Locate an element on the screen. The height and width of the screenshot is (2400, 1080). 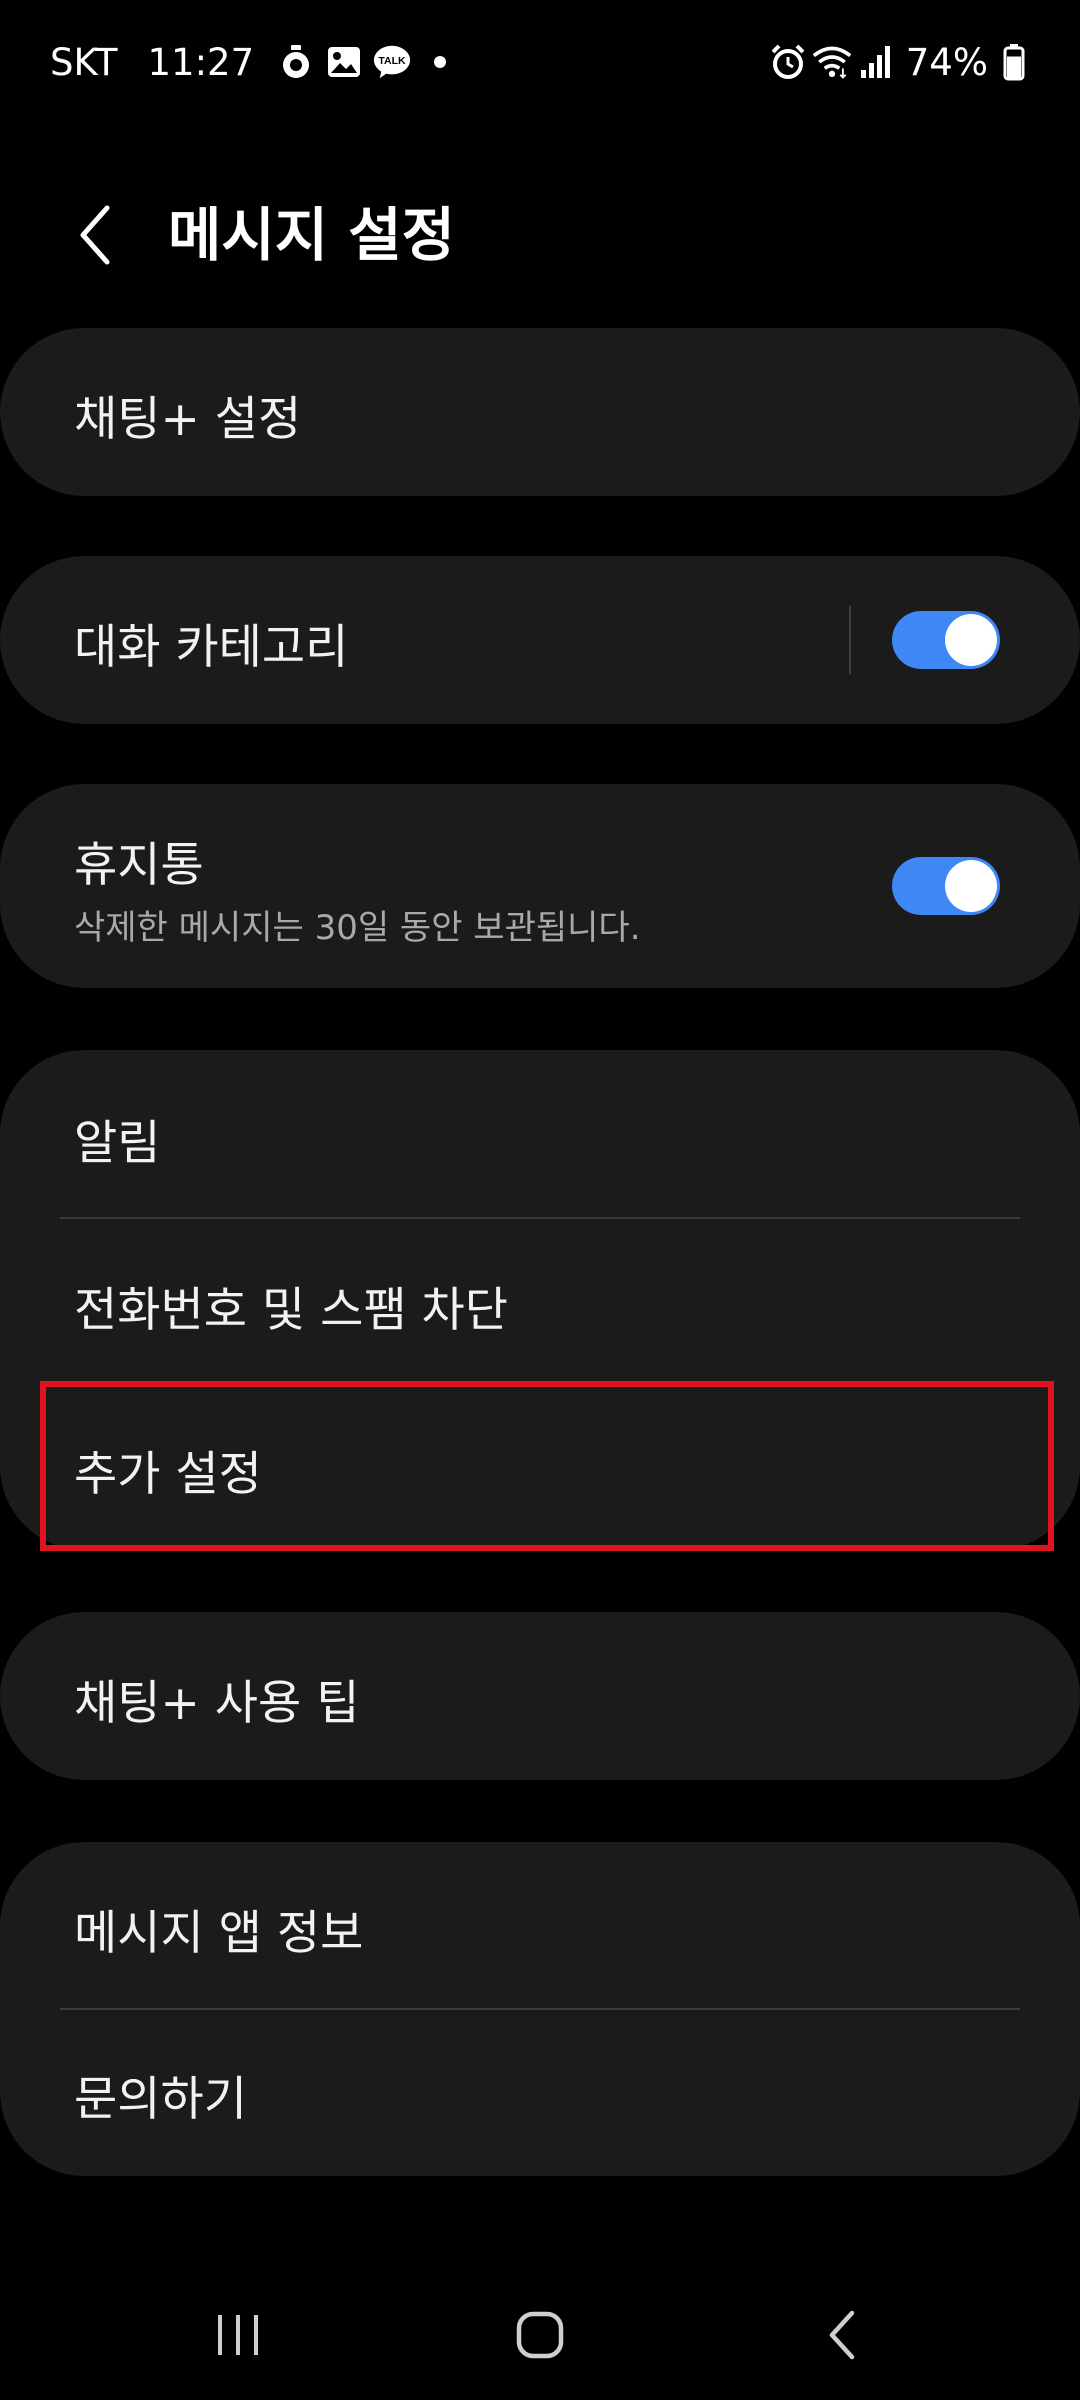
chevron-left-icon is located at coordinates (95, 235).